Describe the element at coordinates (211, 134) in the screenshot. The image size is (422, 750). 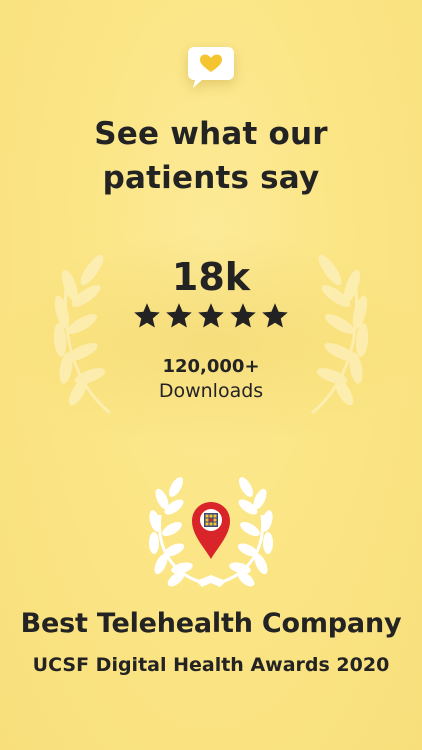
I see `headline-line-1: See what our` at that location.